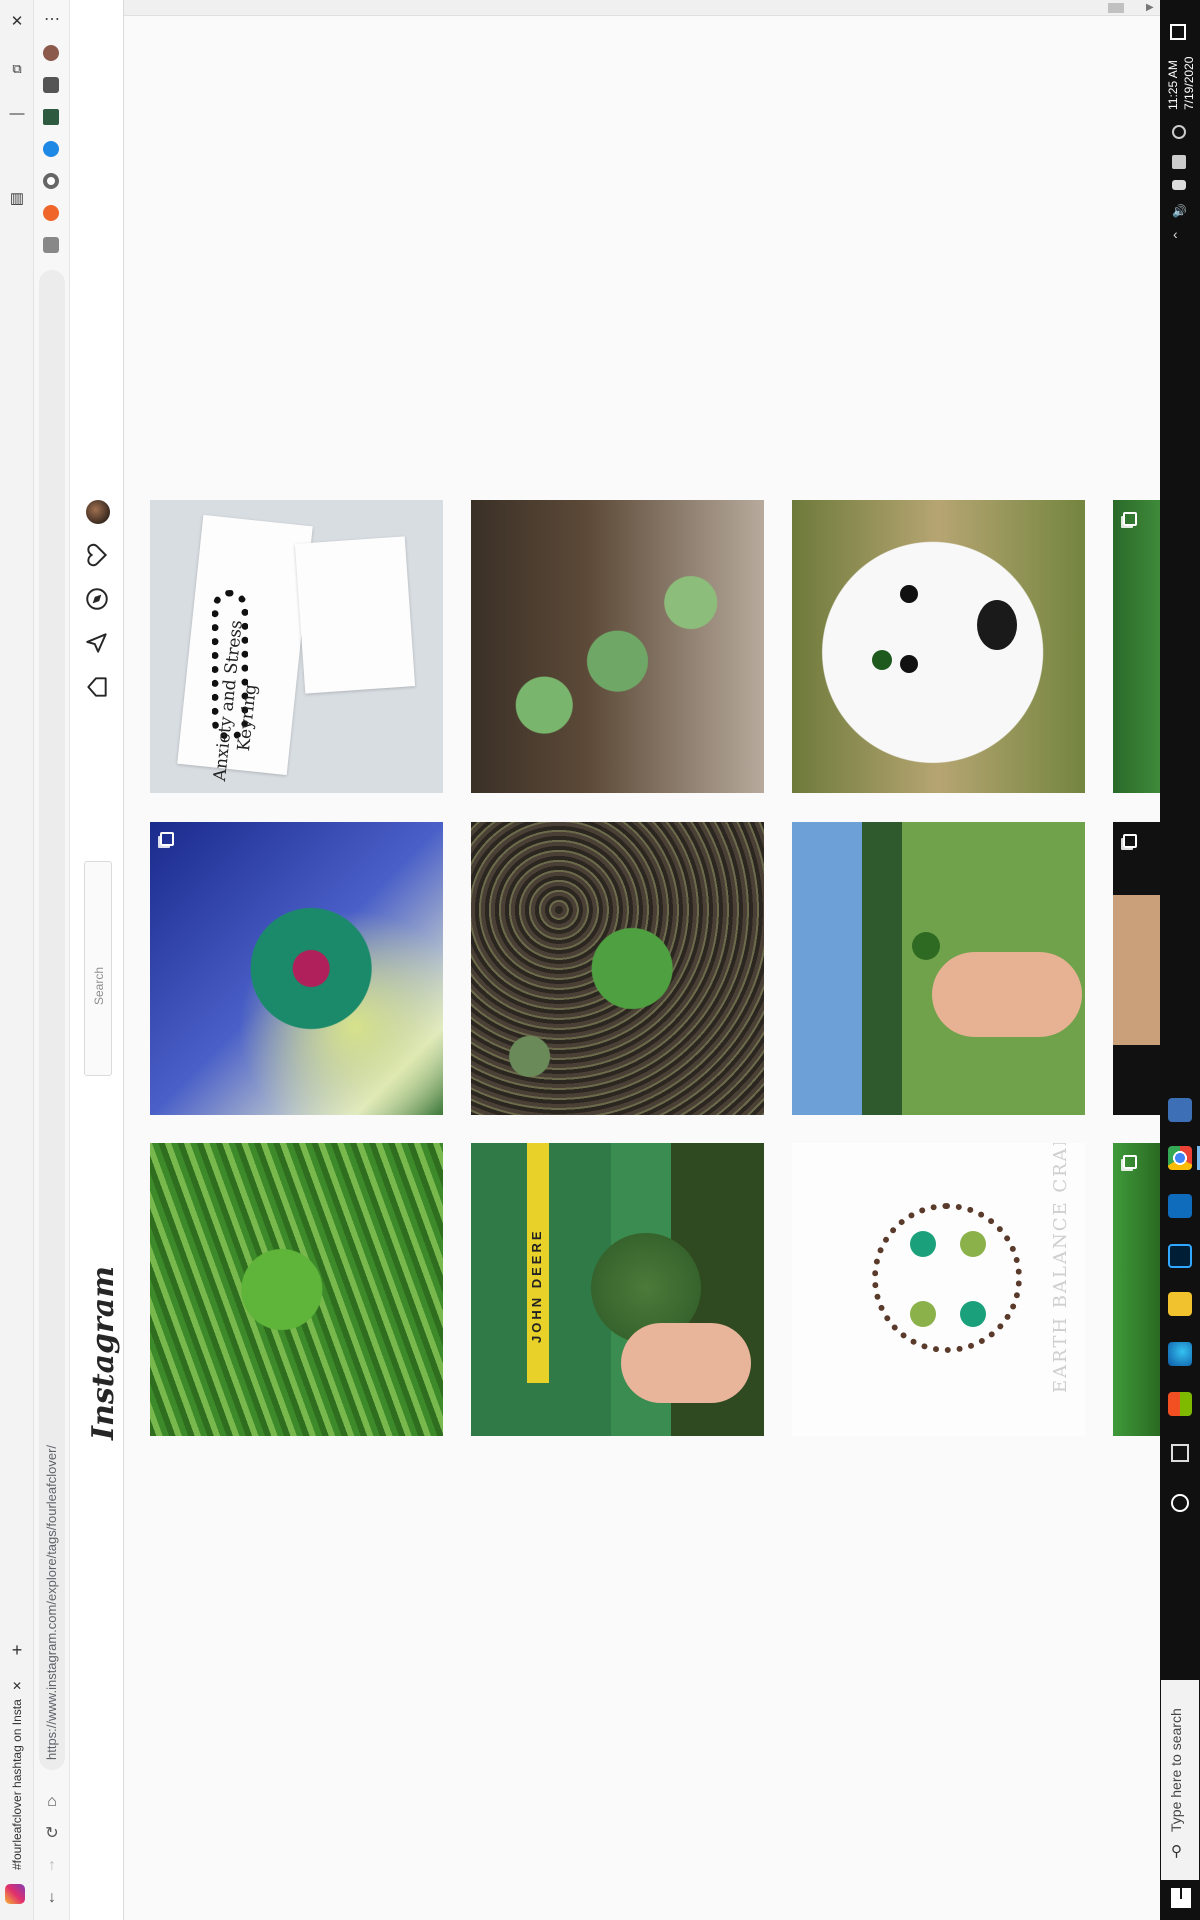 The height and width of the screenshot is (1920, 1200). Describe the element at coordinates (355, 615) in the screenshot. I see `card-image` at that location.